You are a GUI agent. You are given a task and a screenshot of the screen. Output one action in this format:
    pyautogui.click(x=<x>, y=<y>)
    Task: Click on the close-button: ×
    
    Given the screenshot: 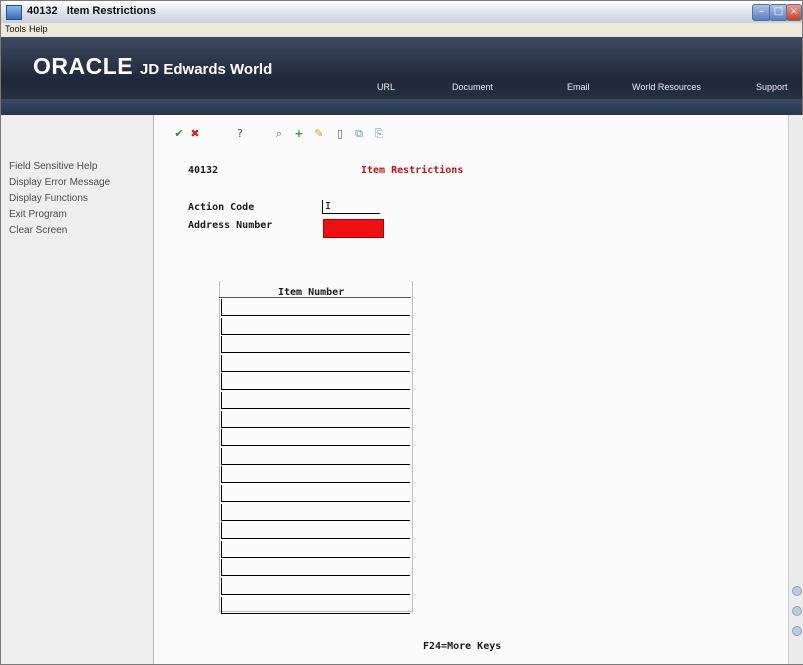 What is the action you would take?
    pyautogui.click(x=794, y=12)
    